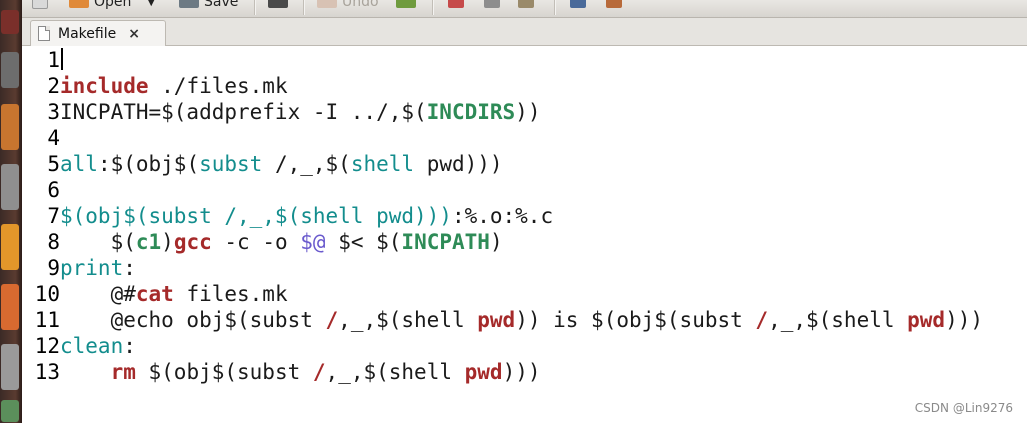 This screenshot has height=423, width=1027. I want to click on code-token: INCDIRS, so click(471, 112).